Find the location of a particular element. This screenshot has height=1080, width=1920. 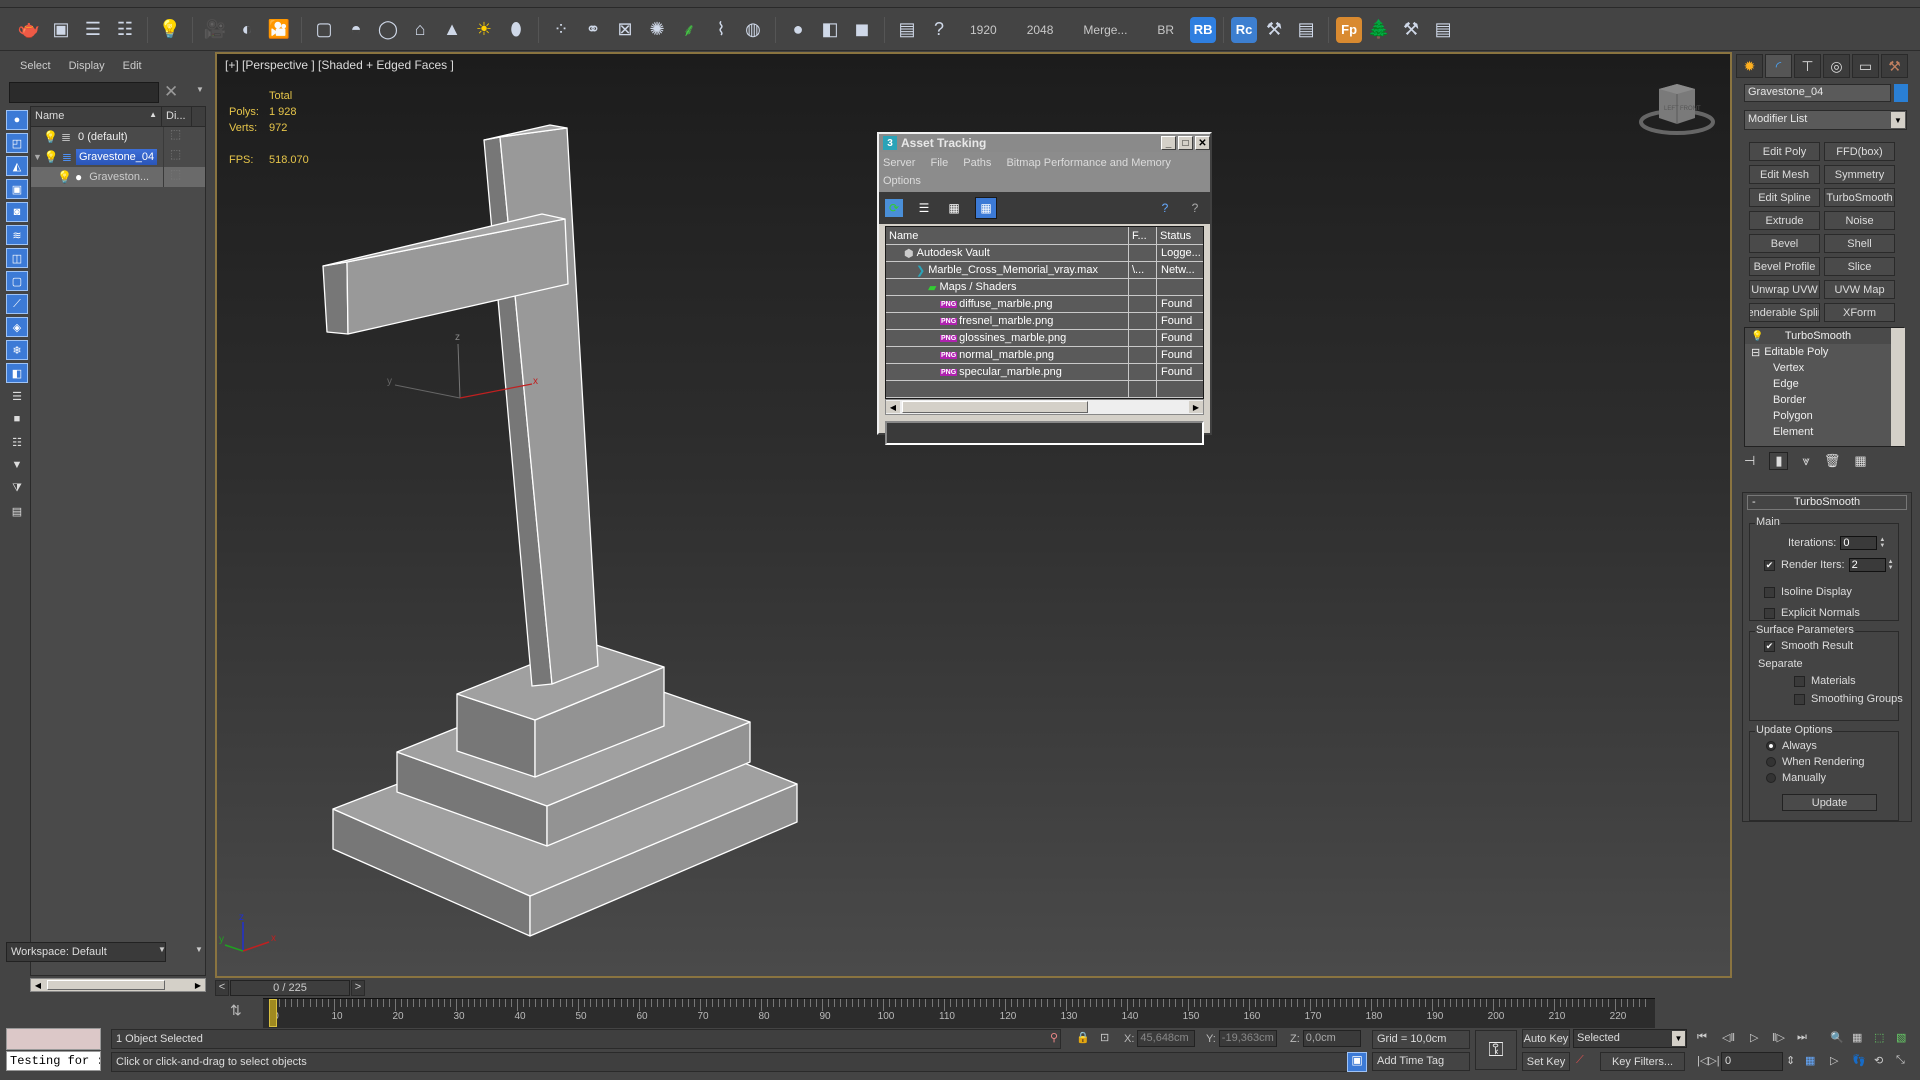

modifier-button-bevel-profile: Bevel Profile is located at coordinates (1784, 266).